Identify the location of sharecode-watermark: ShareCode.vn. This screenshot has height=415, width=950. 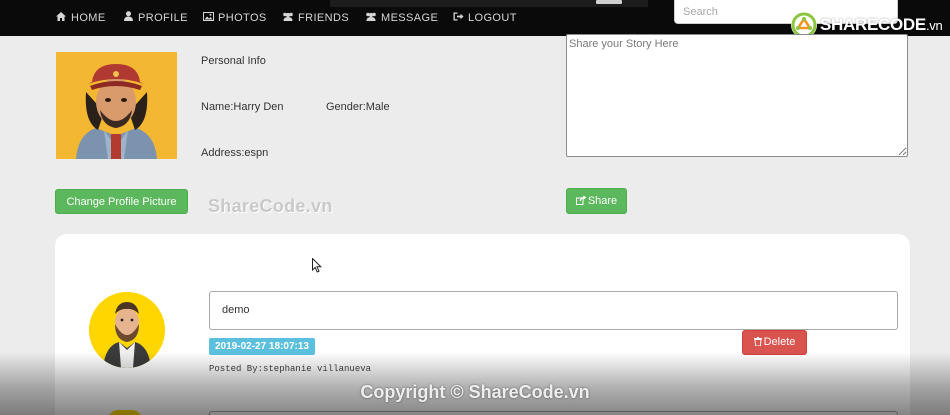
(270, 206).